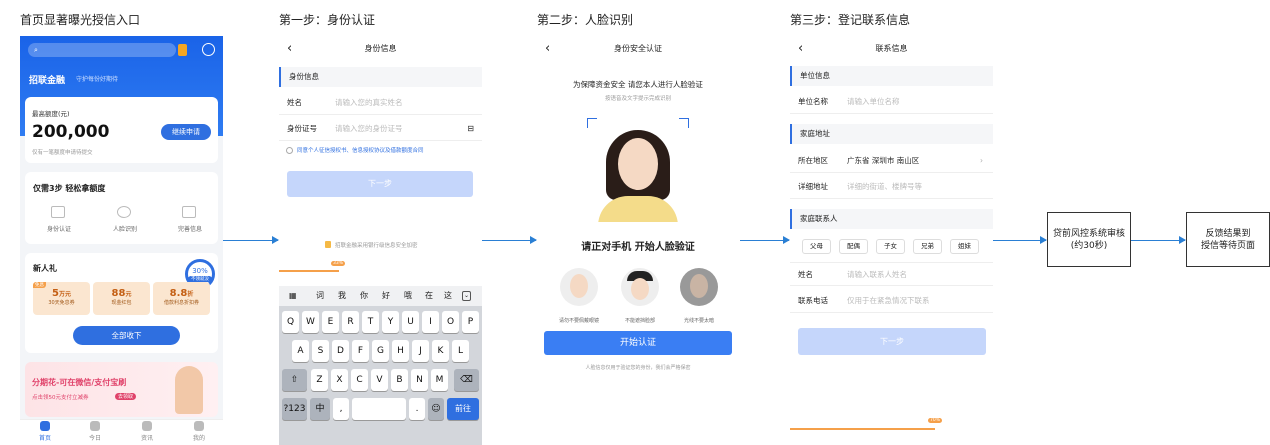 The height and width of the screenshot is (445, 1270). I want to click on collapse-keyboard-icon: ⌄, so click(467, 296).